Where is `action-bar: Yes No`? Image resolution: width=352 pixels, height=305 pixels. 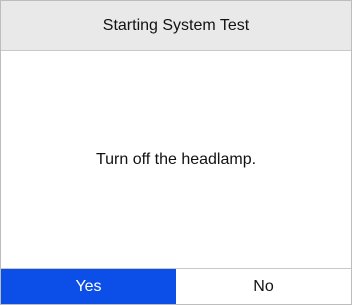 action-bar: Yes No is located at coordinates (176, 286).